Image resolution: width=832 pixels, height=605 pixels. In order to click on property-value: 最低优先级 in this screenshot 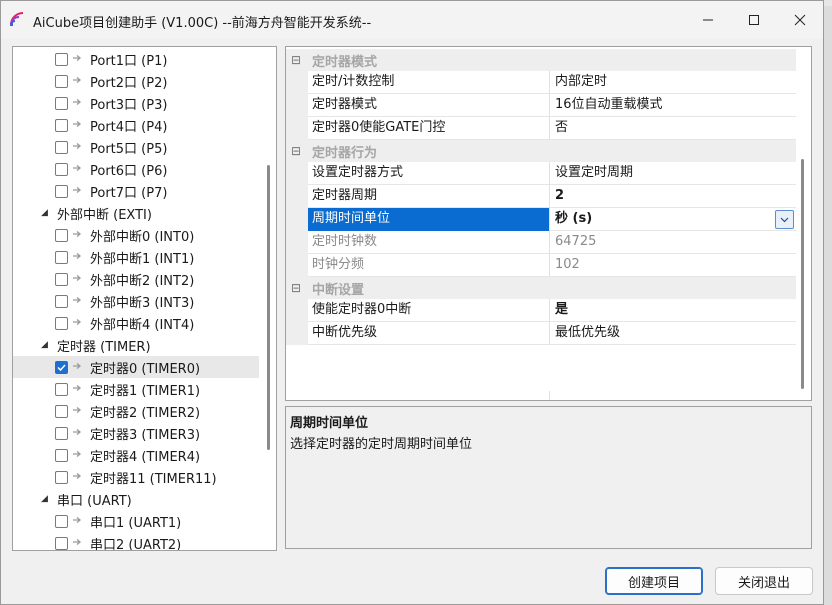, I will do `click(672, 333)`.